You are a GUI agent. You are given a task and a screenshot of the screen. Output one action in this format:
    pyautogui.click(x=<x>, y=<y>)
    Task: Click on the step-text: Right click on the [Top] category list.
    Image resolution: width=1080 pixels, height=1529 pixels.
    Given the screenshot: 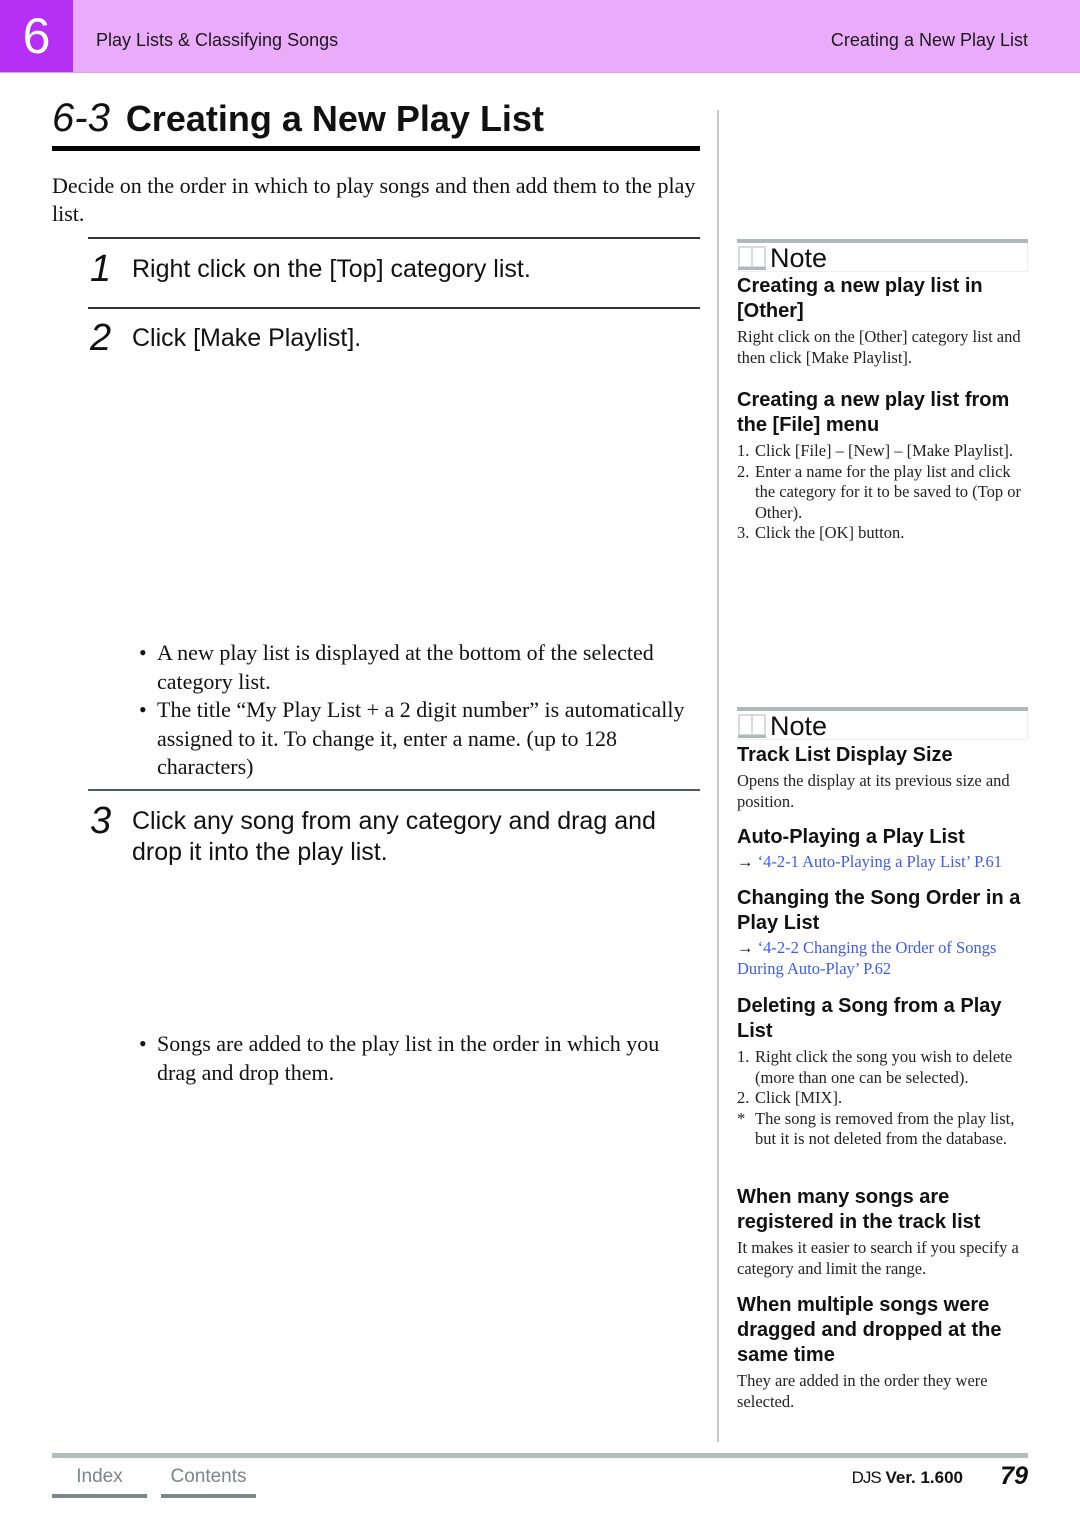 What is the action you would take?
    pyautogui.click(x=331, y=269)
    